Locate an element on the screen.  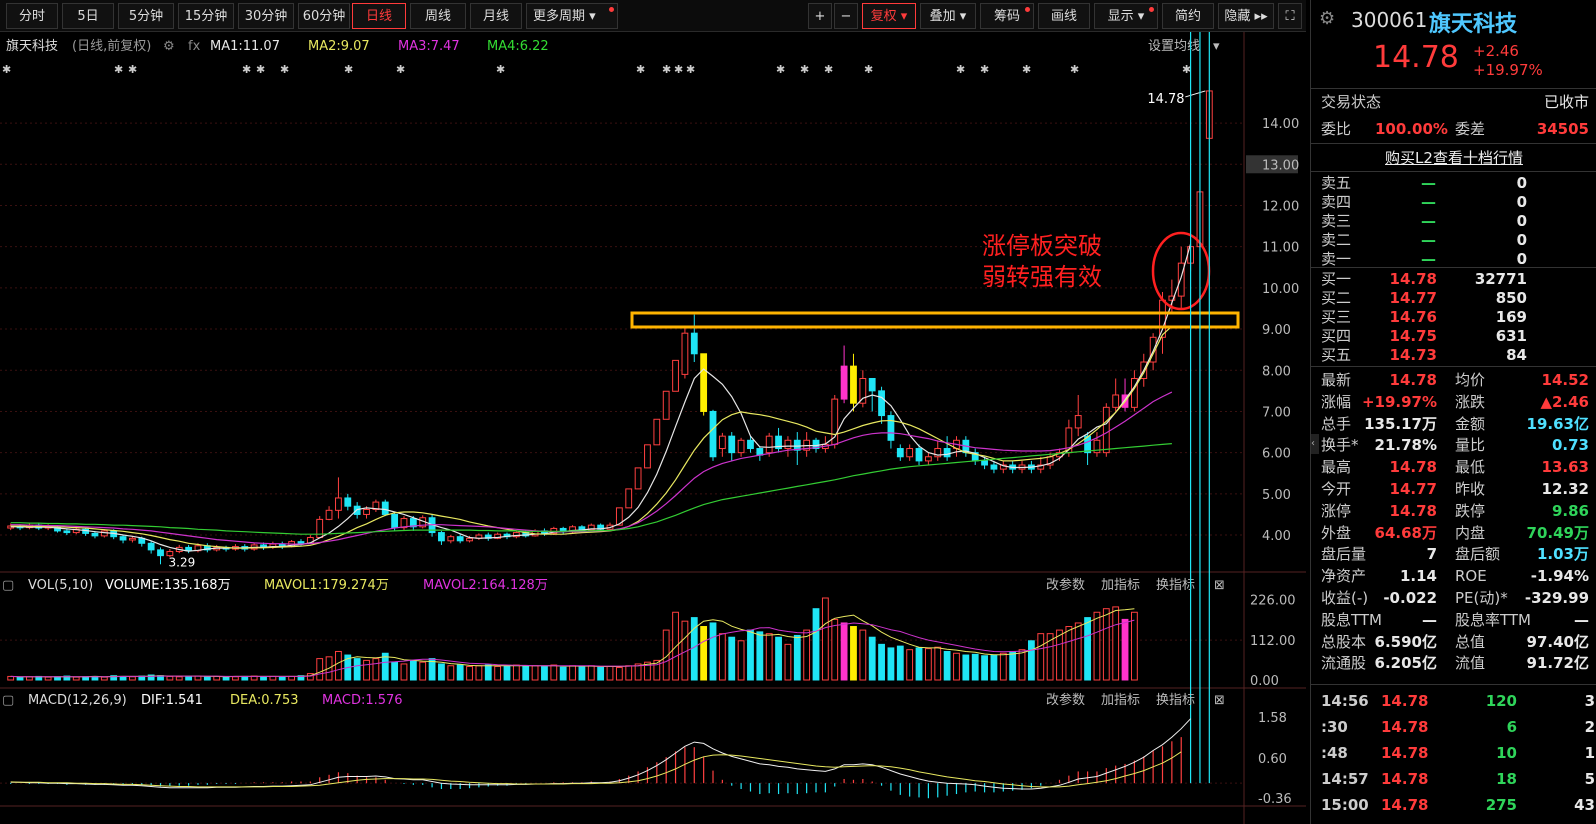
stat-value: -0.022 is located at coordinates (1410, 598).